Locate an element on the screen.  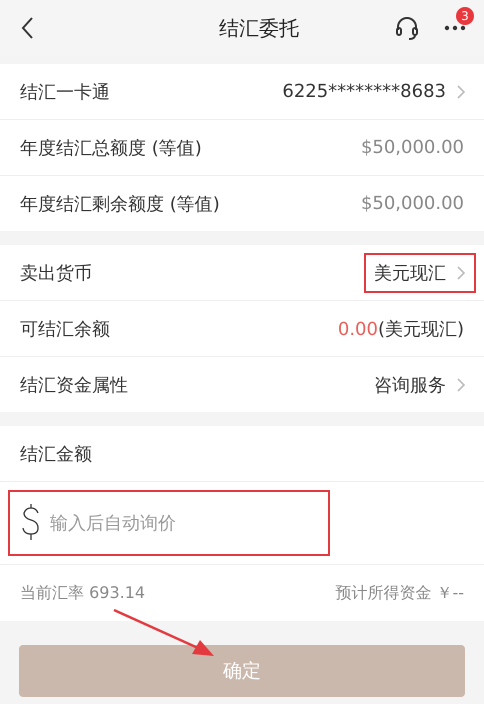
page-title: 结汇委托 is located at coordinates (259, 28).